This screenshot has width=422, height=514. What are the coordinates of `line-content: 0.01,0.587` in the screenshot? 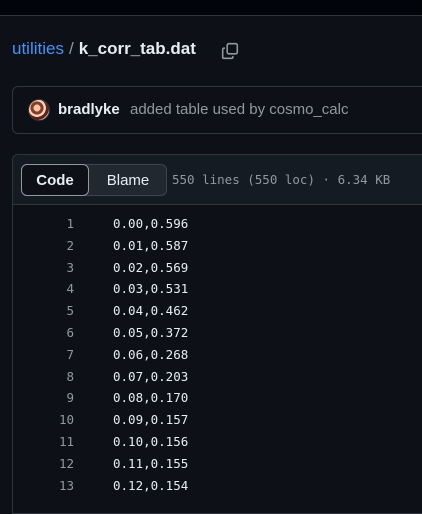 It's located at (151, 245).